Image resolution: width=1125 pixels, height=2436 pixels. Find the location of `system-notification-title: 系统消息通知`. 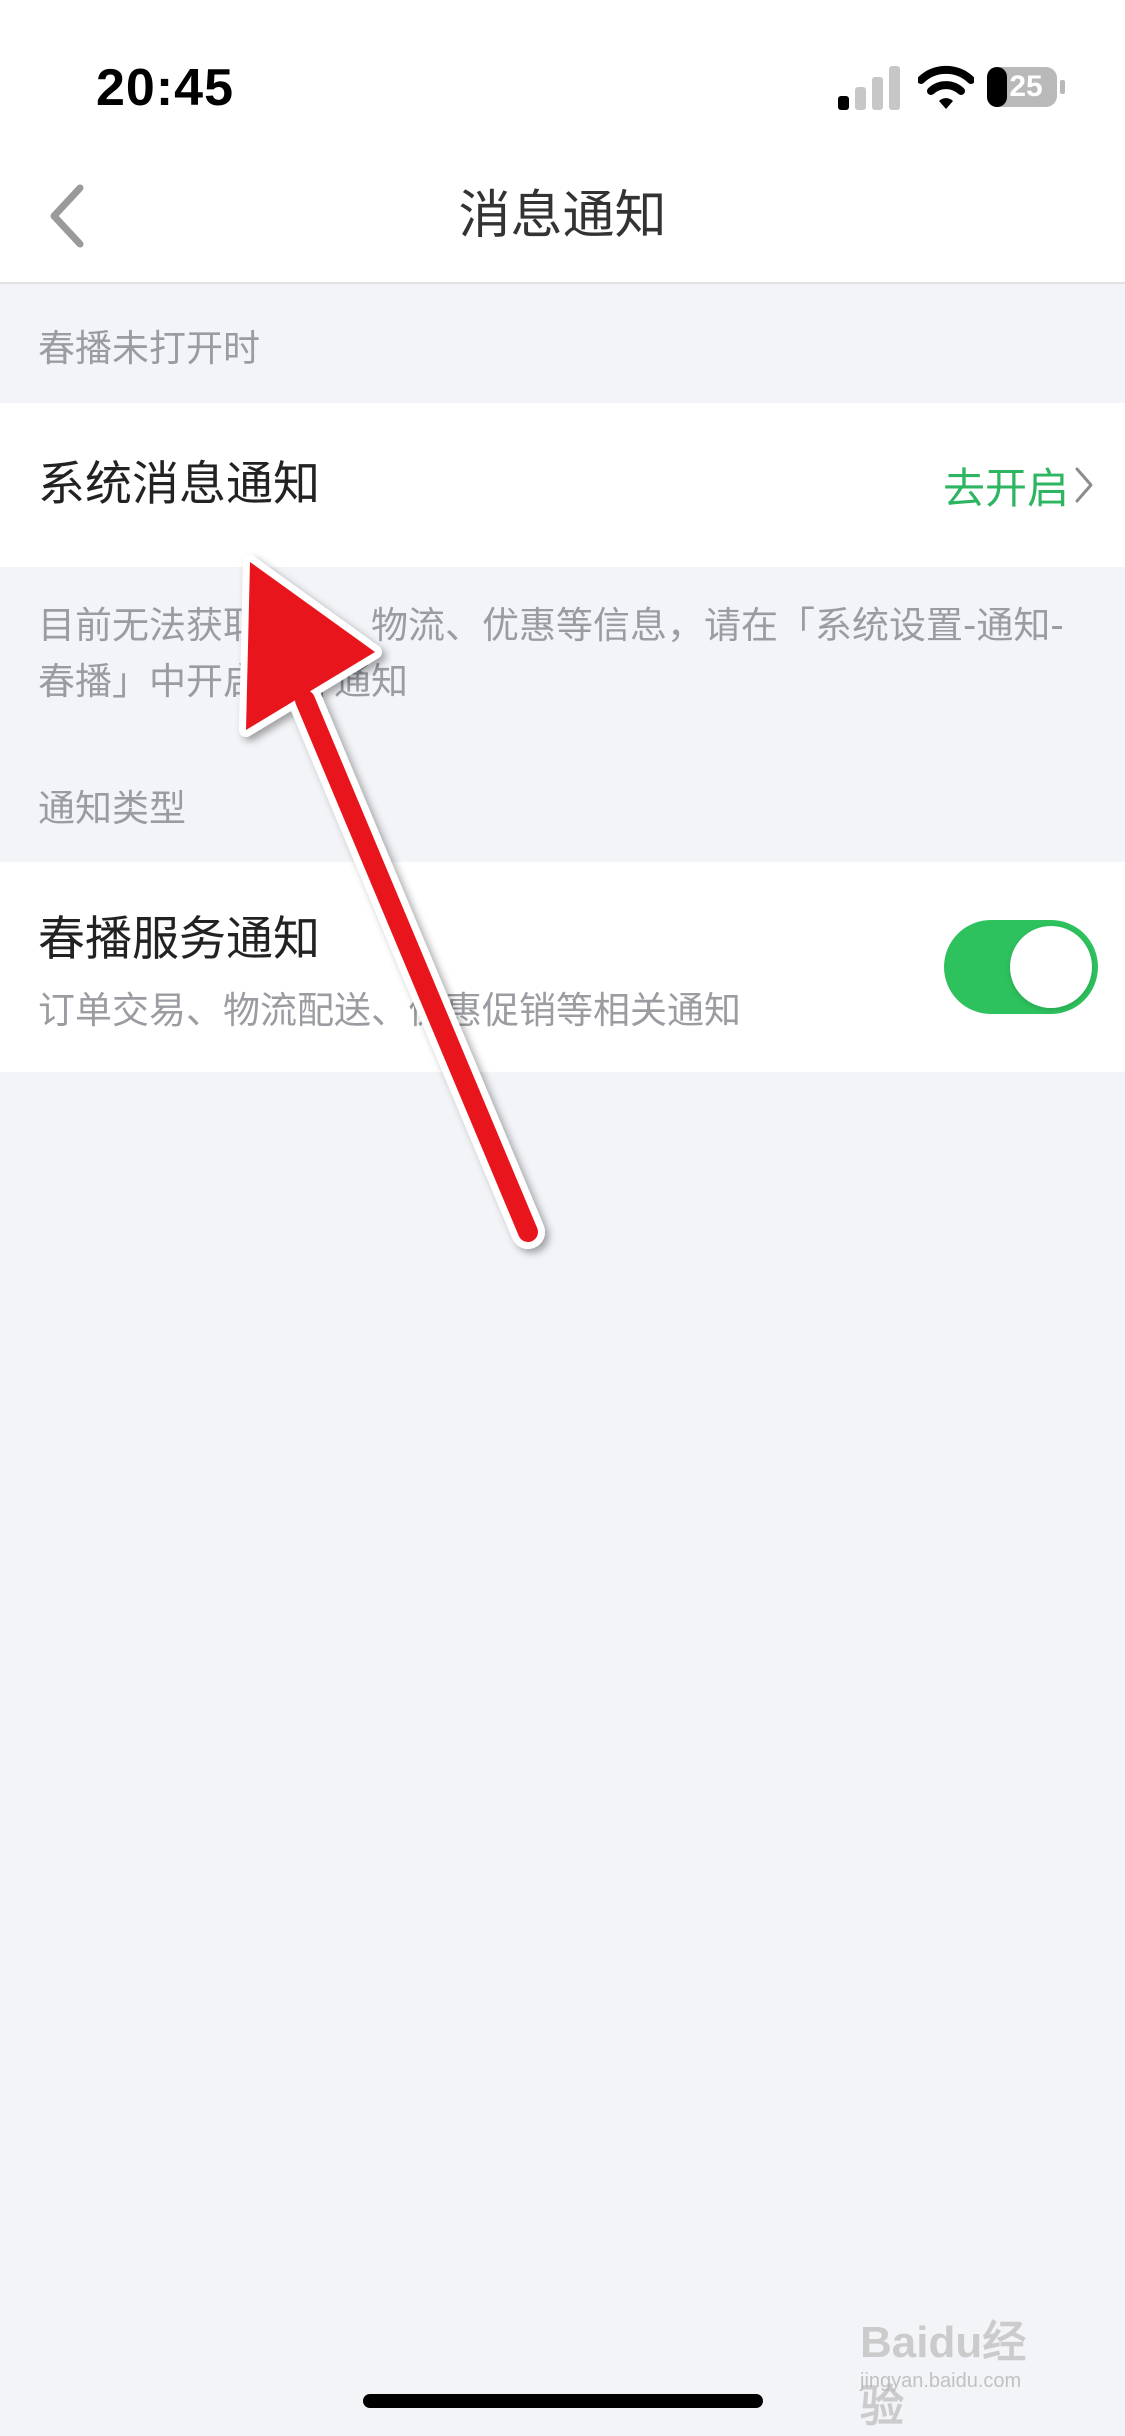

system-notification-title: 系统消息通知 is located at coordinates (179, 484).